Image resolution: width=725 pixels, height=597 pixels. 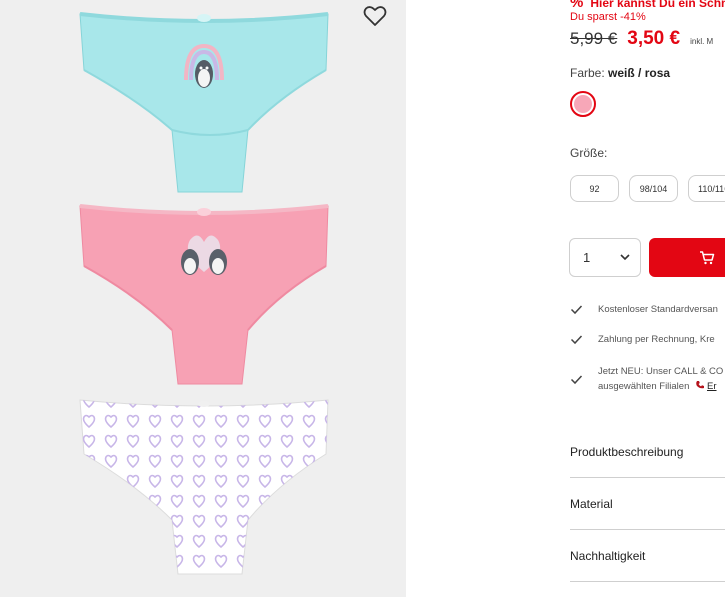 What do you see at coordinates (706, 188) in the screenshot?
I see `size-option-110-116: 110/116` at bounding box center [706, 188].